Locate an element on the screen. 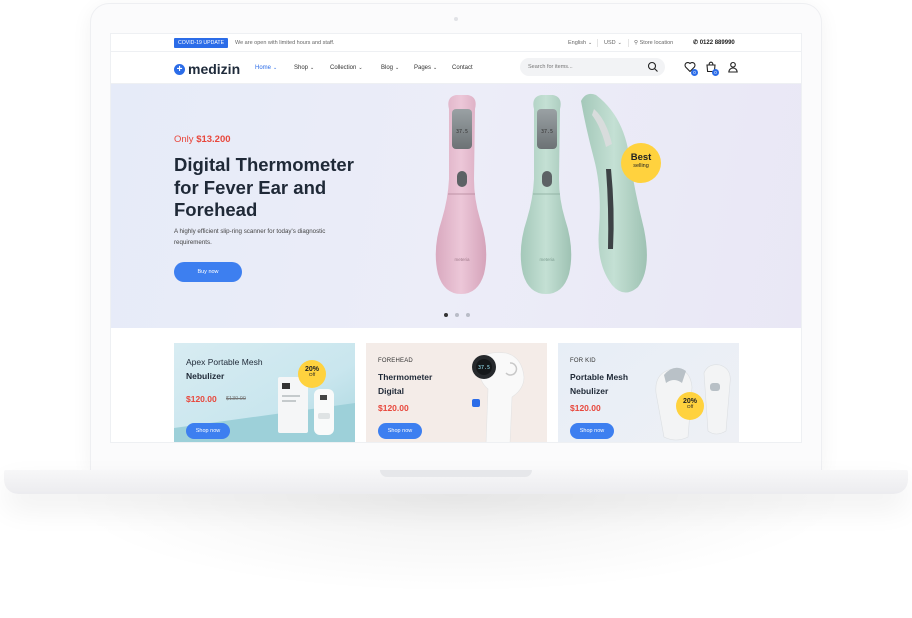 This screenshot has width=912, height=618. laptop-shadow is located at coordinates (456, 544).